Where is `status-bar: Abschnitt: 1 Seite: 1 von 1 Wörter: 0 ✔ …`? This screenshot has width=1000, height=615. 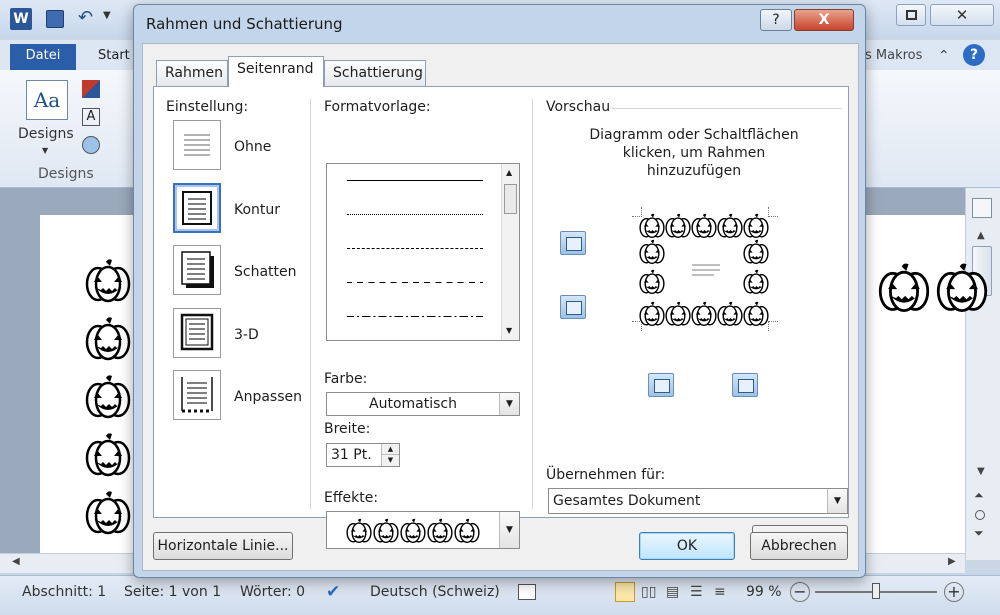 status-bar: Abschnitt: 1 Seite: 1 von 1 Wörter: 0 ✔ … is located at coordinates (500, 595).